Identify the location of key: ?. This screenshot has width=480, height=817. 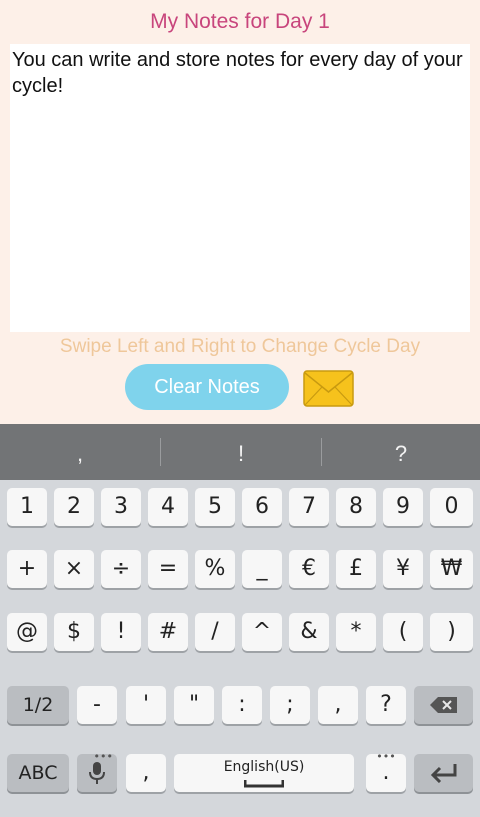
(386, 705).